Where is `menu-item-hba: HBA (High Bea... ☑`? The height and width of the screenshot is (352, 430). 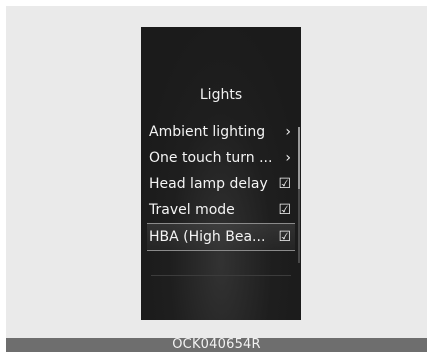 menu-item-hba: HBA (High Bea... ☑ is located at coordinates (221, 237).